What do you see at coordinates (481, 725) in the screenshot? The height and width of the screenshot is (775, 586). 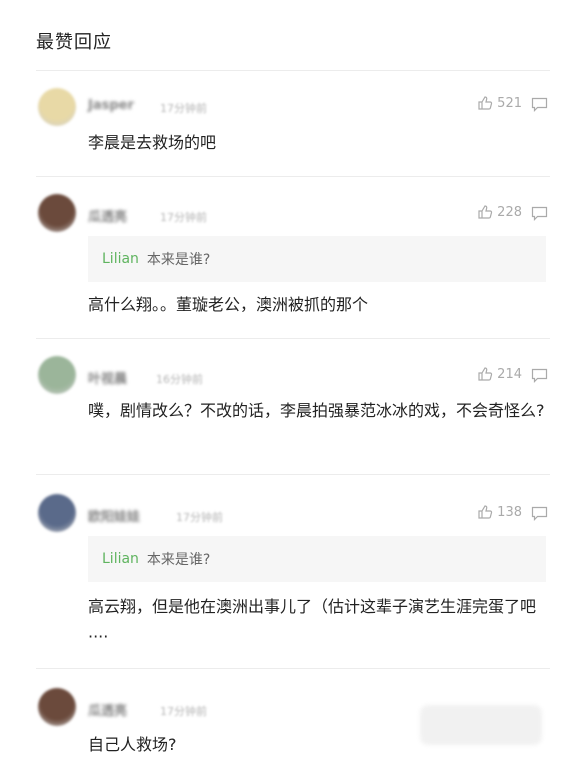 I see `watermark-logo` at bounding box center [481, 725].